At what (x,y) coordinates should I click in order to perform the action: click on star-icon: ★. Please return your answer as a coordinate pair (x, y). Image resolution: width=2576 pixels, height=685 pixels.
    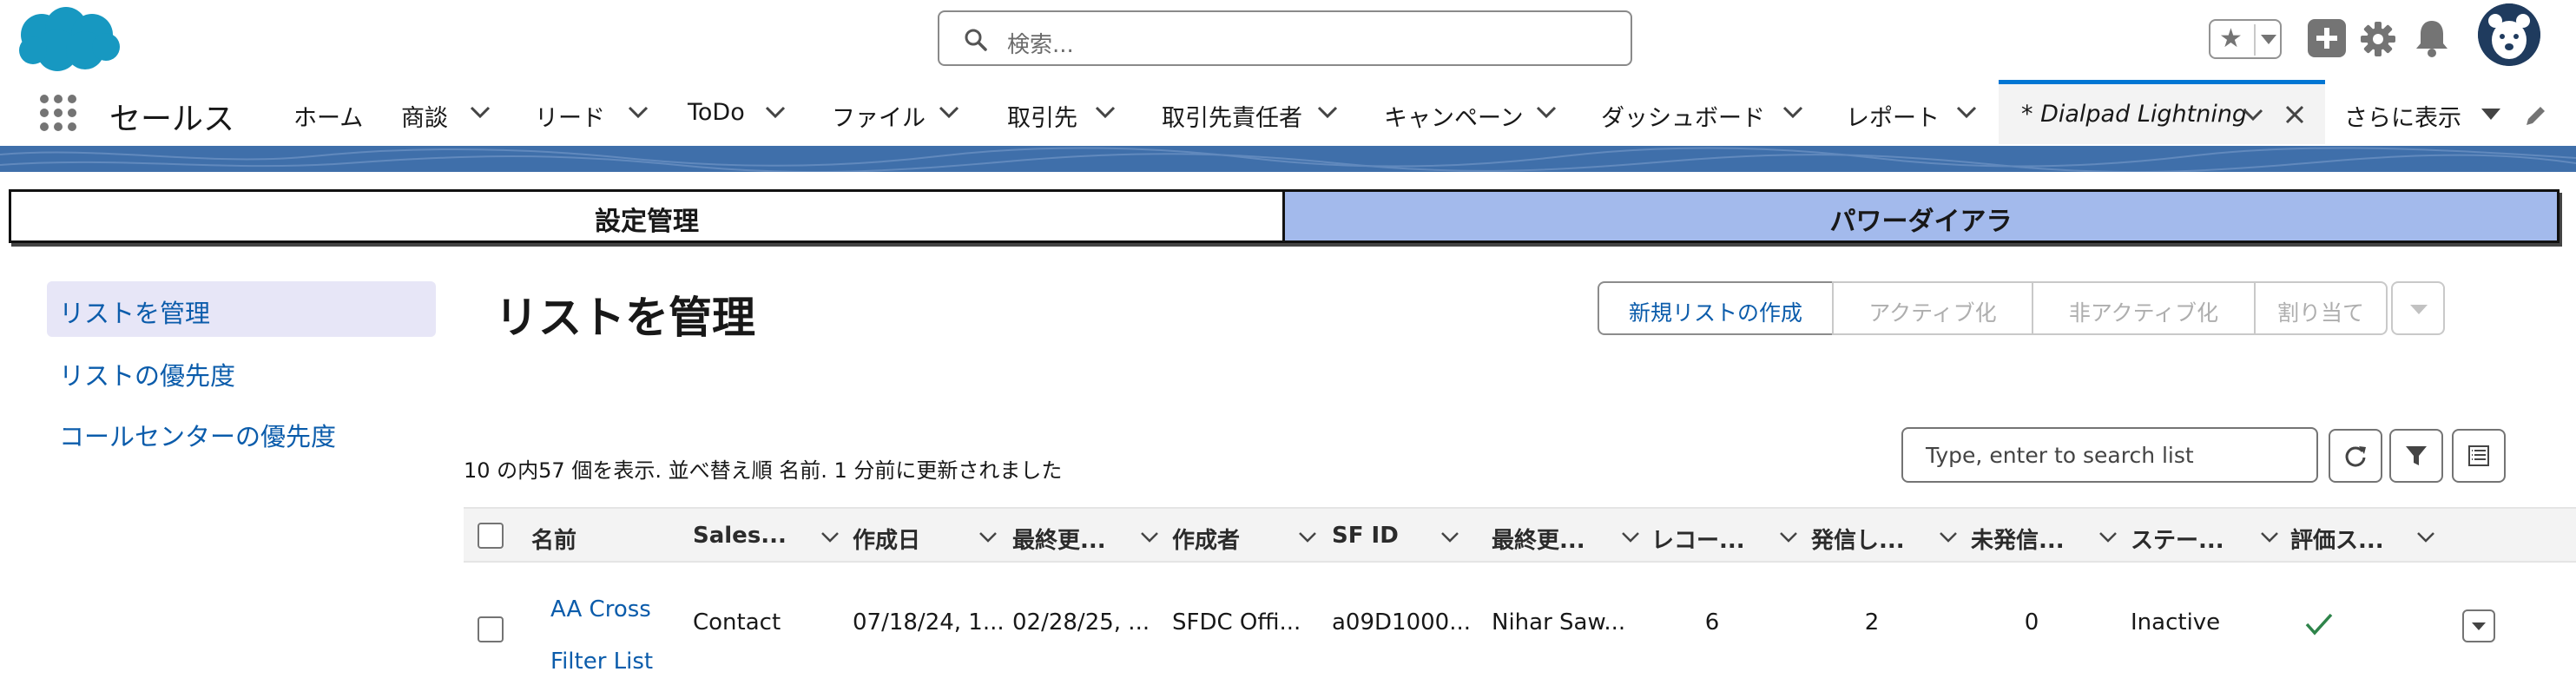
    Looking at the image, I should click on (2231, 38).